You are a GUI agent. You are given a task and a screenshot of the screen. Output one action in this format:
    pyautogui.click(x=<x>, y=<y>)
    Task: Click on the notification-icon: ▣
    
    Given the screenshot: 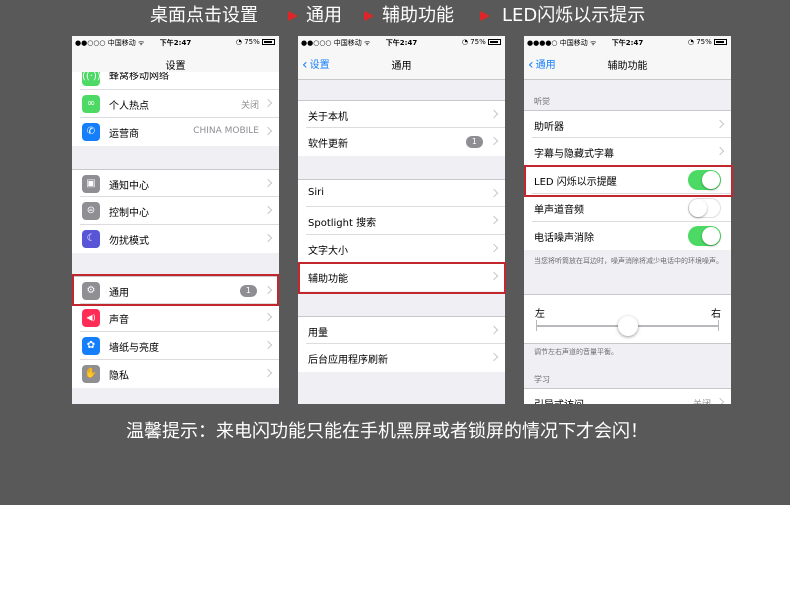 What is the action you would take?
    pyautogui.click(x=91, y=184)
    